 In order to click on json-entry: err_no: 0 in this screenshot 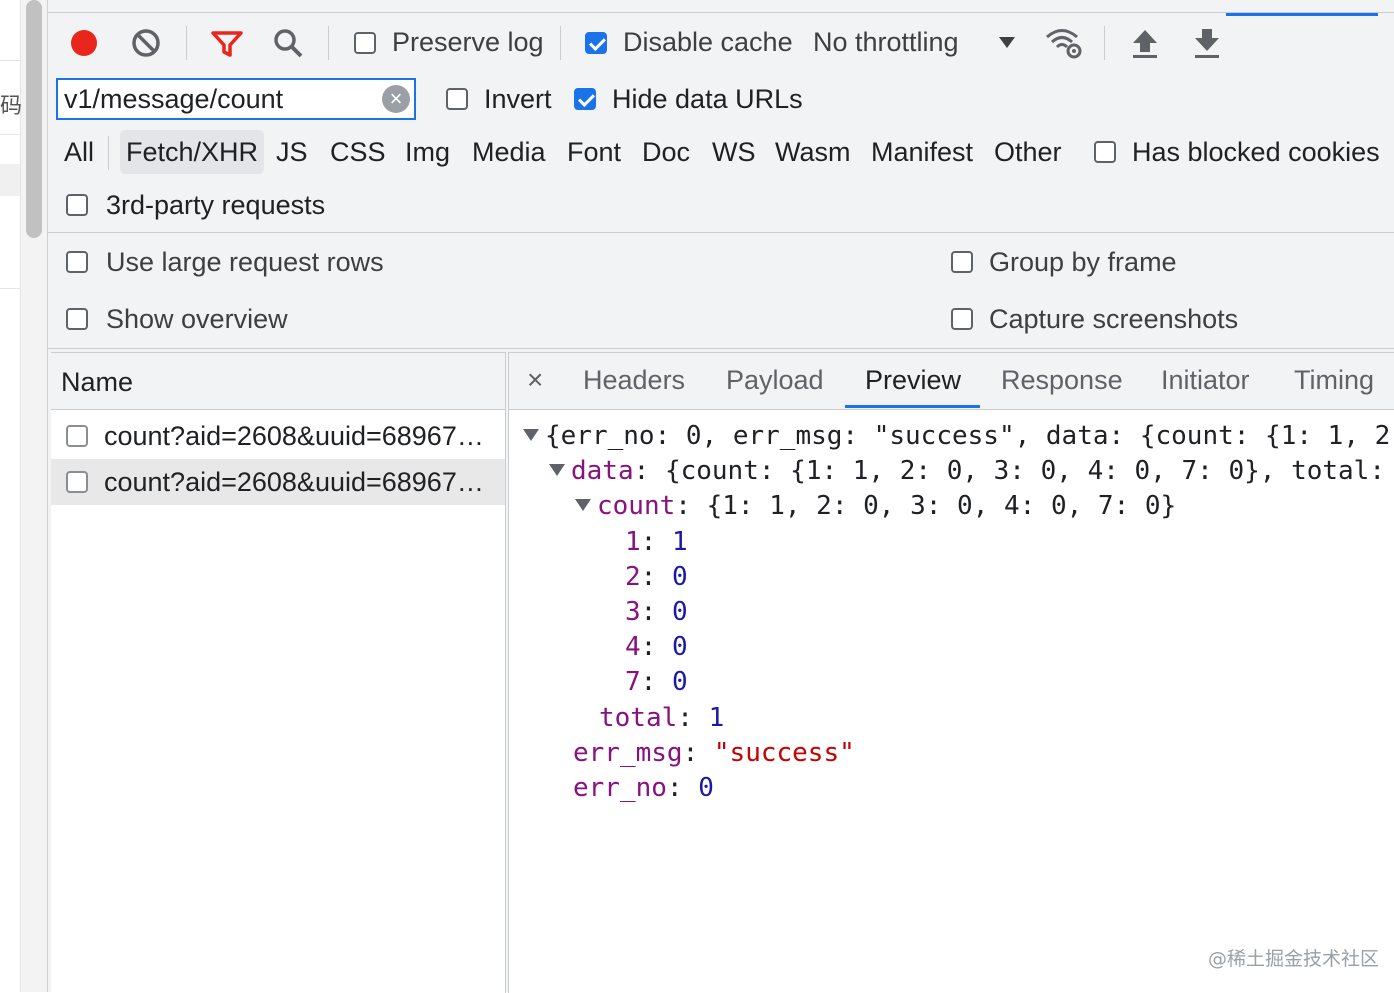, I will do `click(643, 788)`.